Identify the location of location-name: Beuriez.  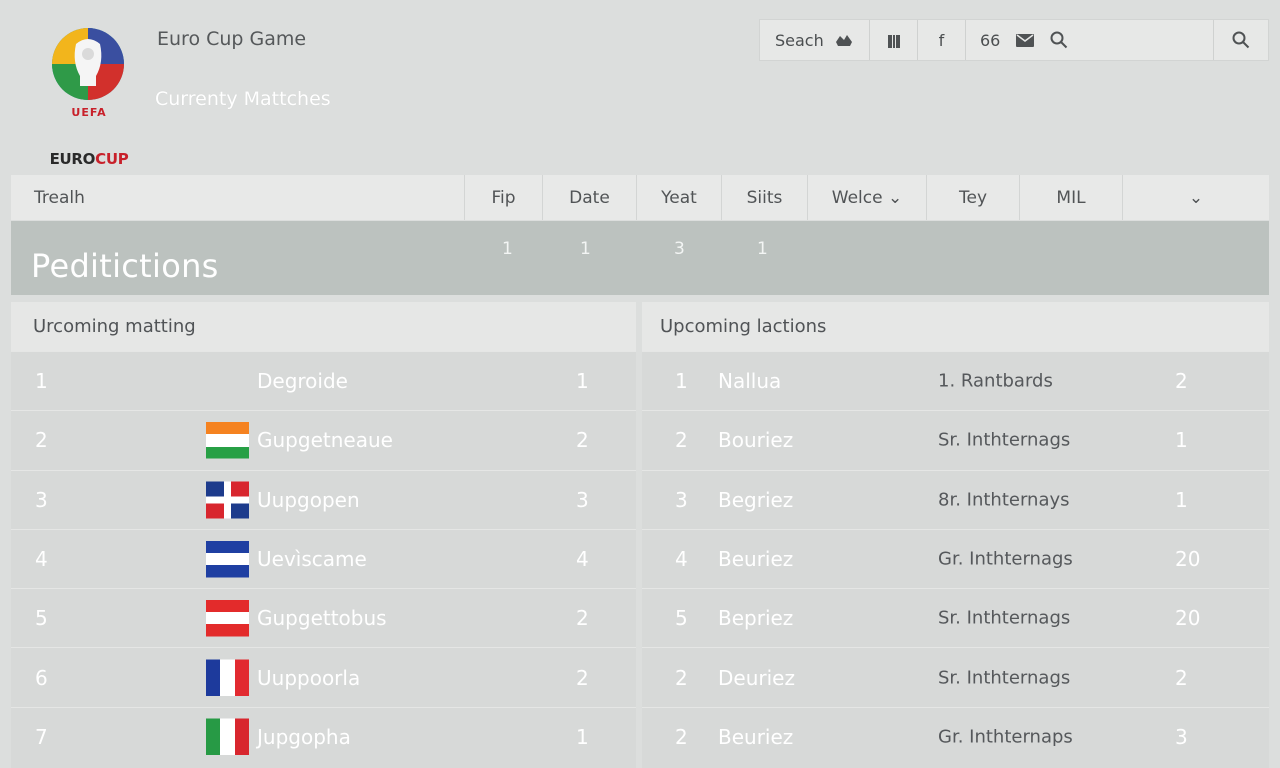
(756, 736).